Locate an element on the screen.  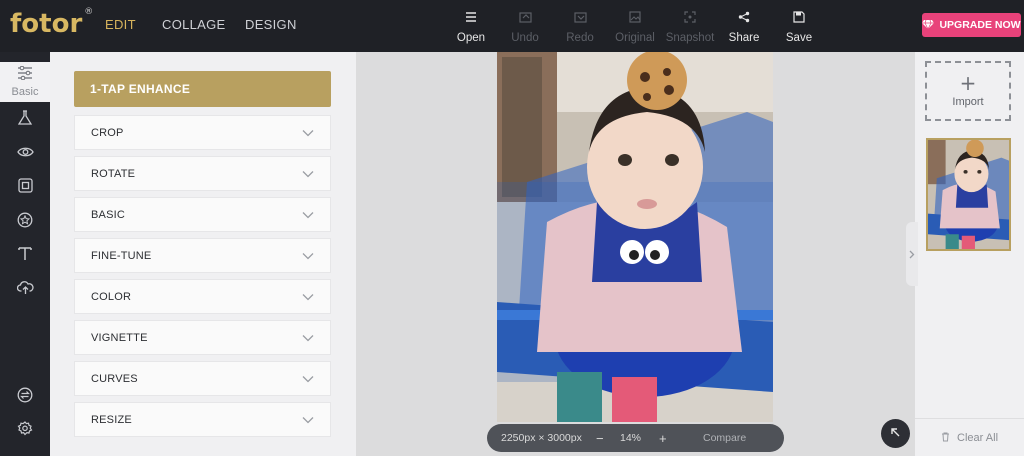
panel-item-curves: CURVES is located at coordinates (202, 378).